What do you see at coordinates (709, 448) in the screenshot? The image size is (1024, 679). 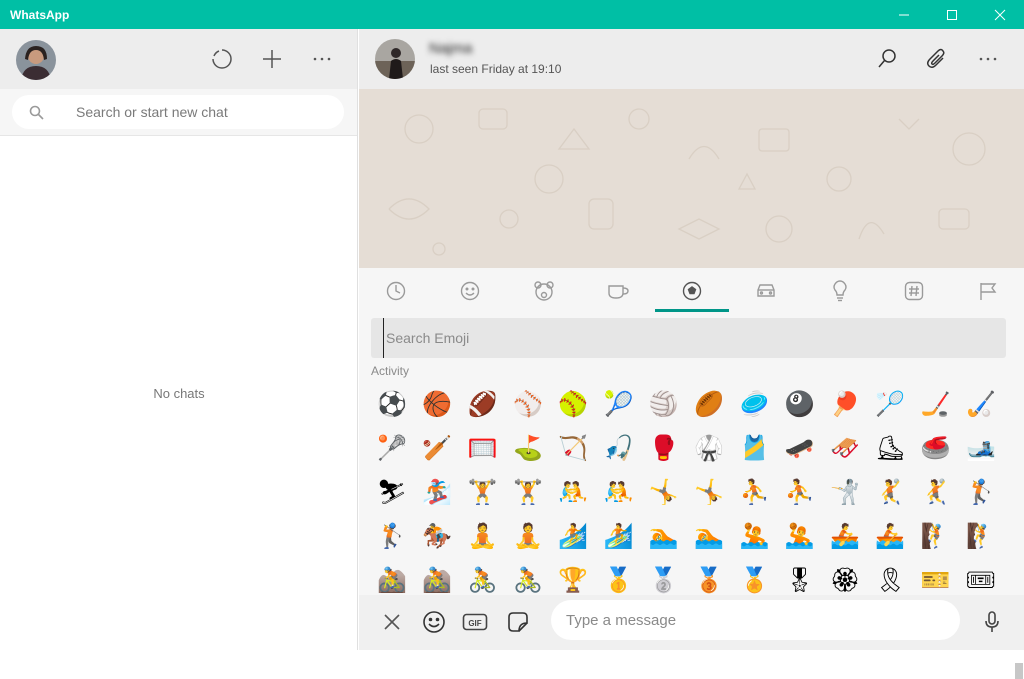 I see `emoji-item: 🥋` at bounding box center [709, 448].